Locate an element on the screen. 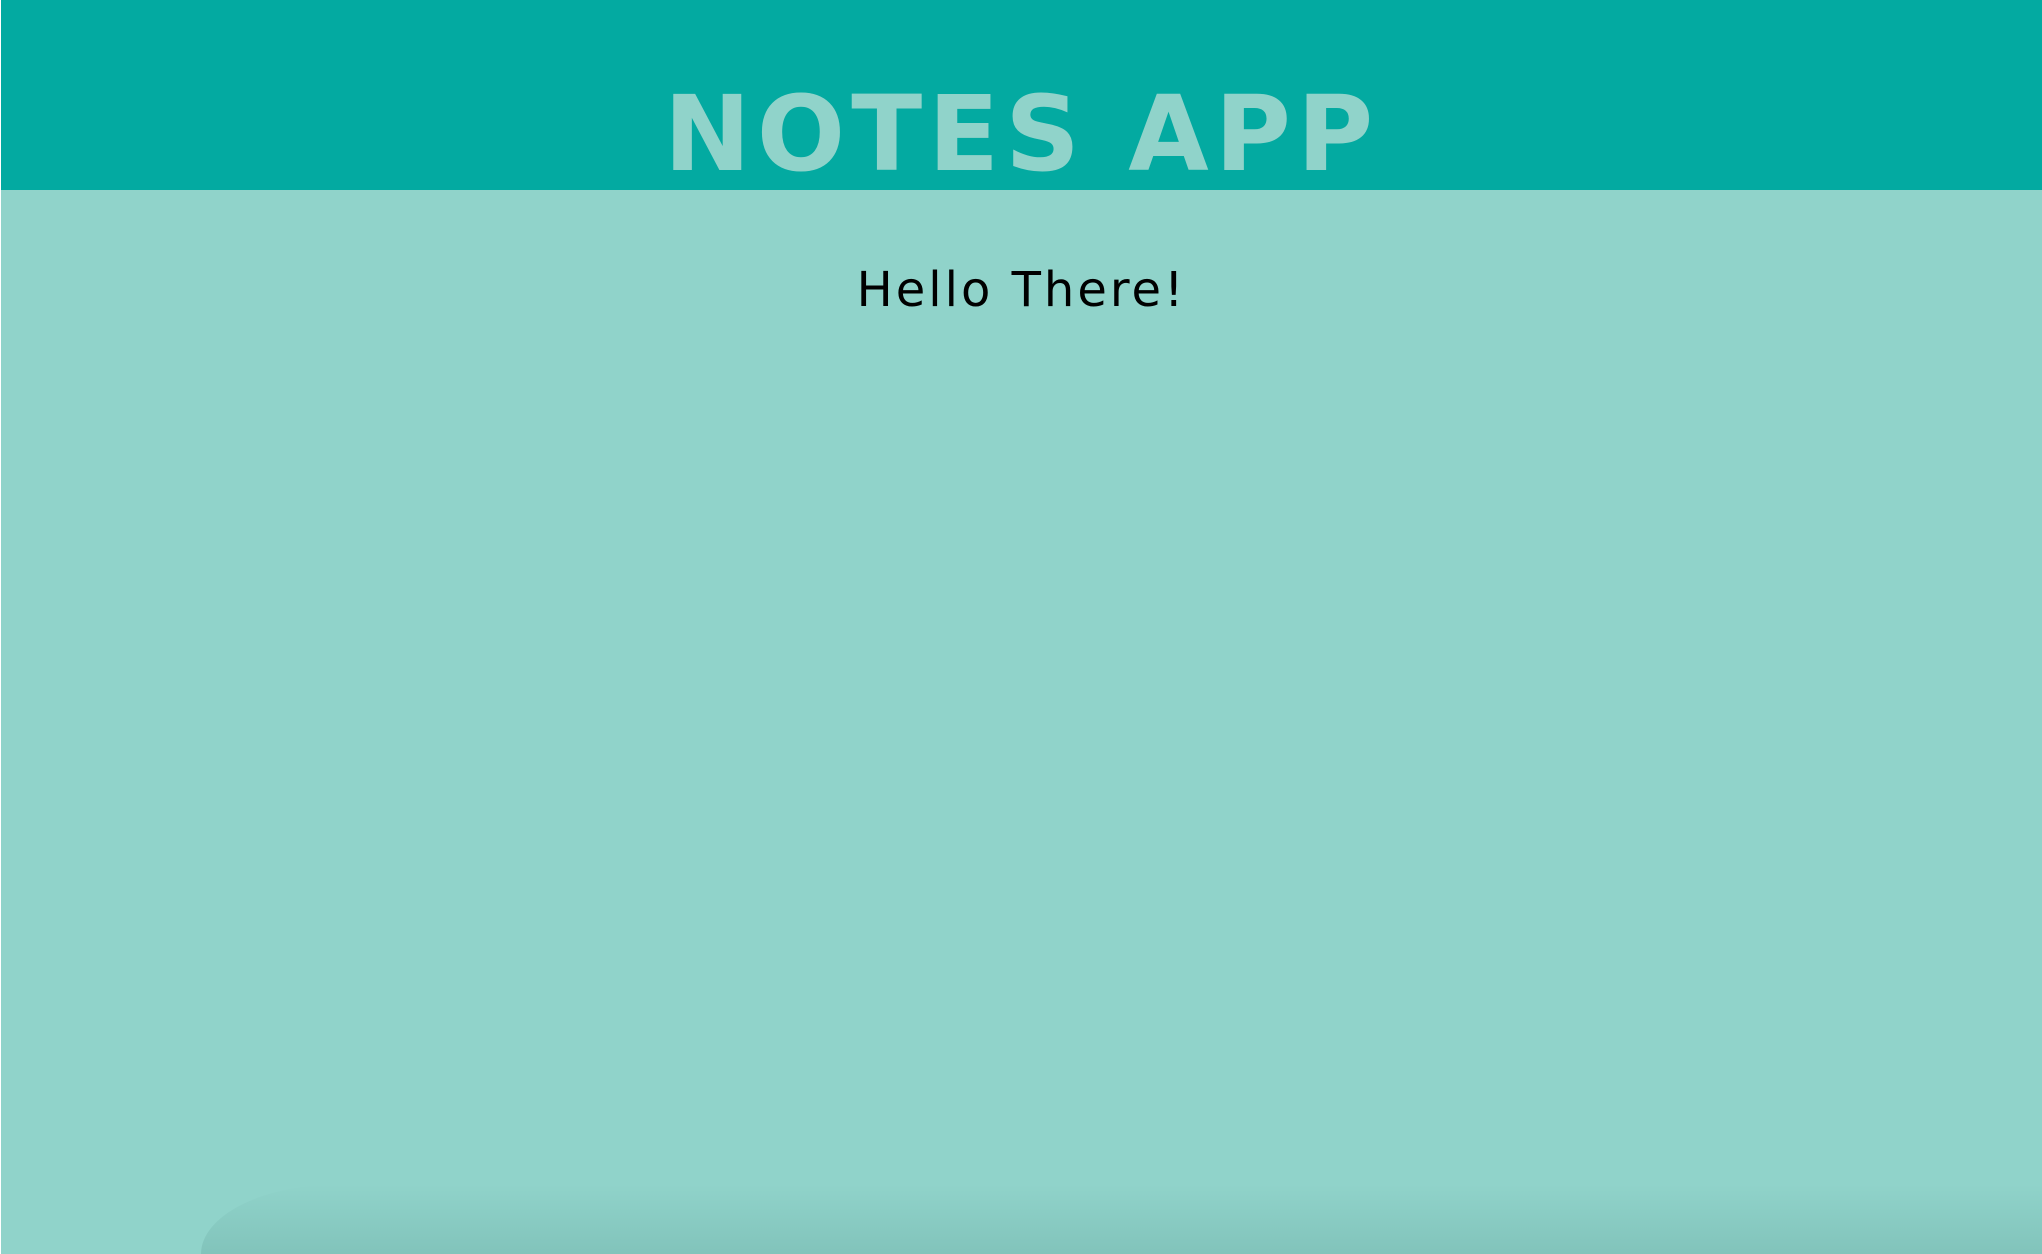  app-title: NOTES APP is located at coordinates (1021, 131).